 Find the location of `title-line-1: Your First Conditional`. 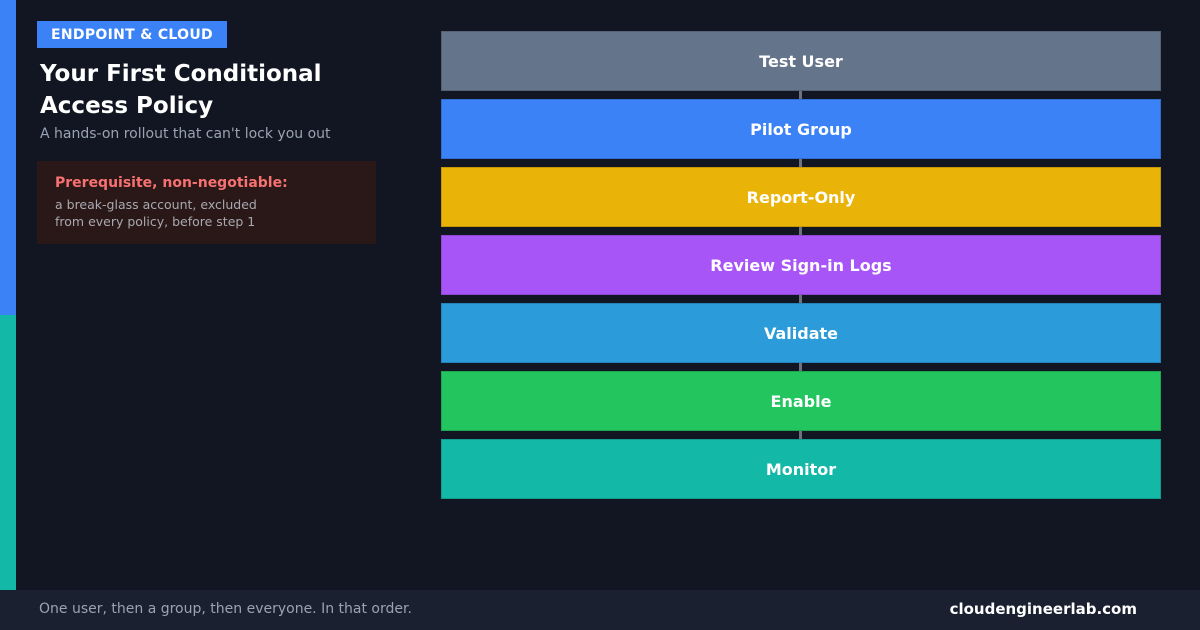

title-line-1: Your First Conditional is located at coordinates (181, 74).